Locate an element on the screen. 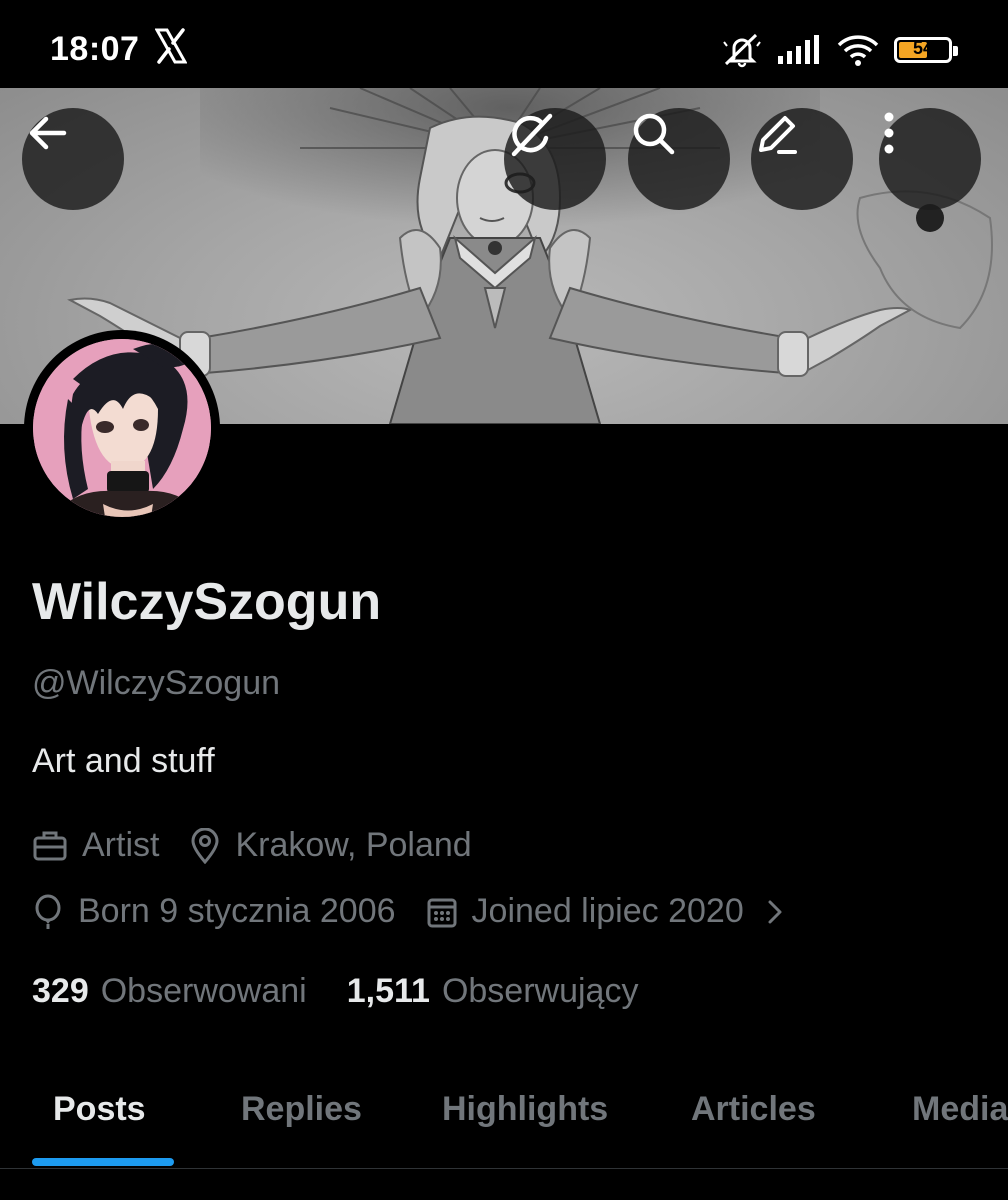 This screenshot has height=1200, width=1008. x-logo-icon is located at coordinates (171, 46).